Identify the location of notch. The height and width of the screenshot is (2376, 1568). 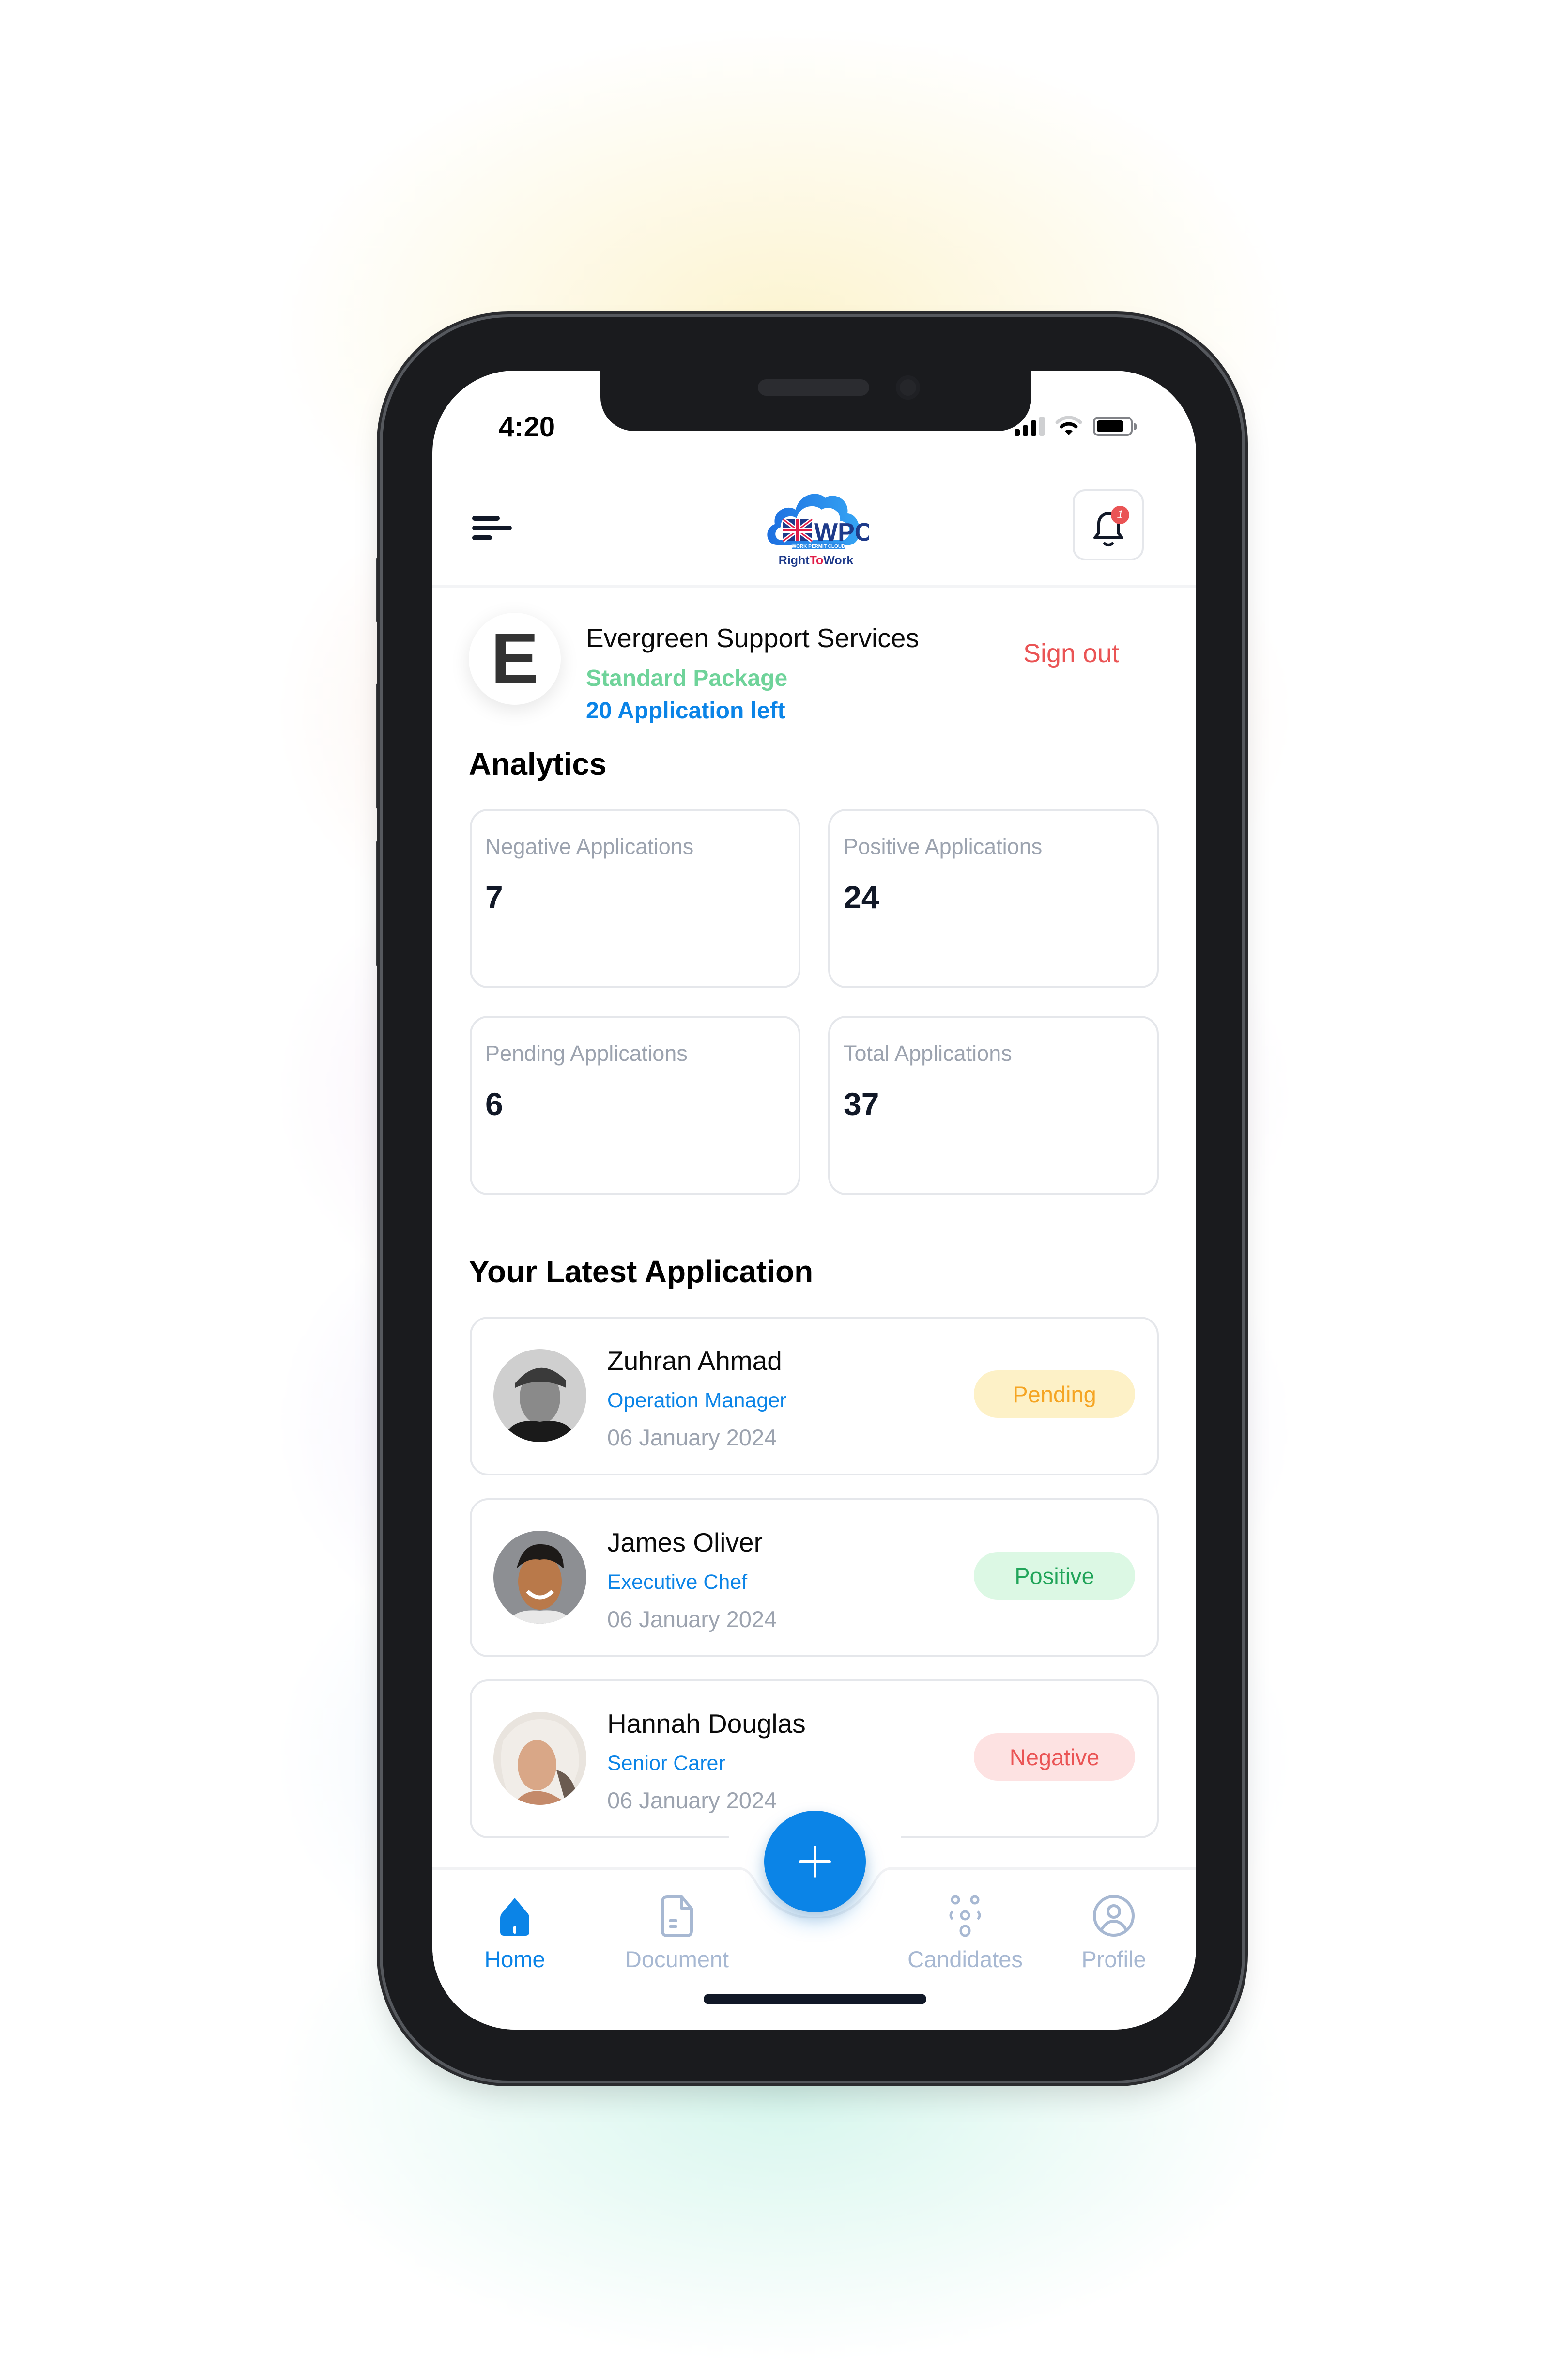
(815, 399).